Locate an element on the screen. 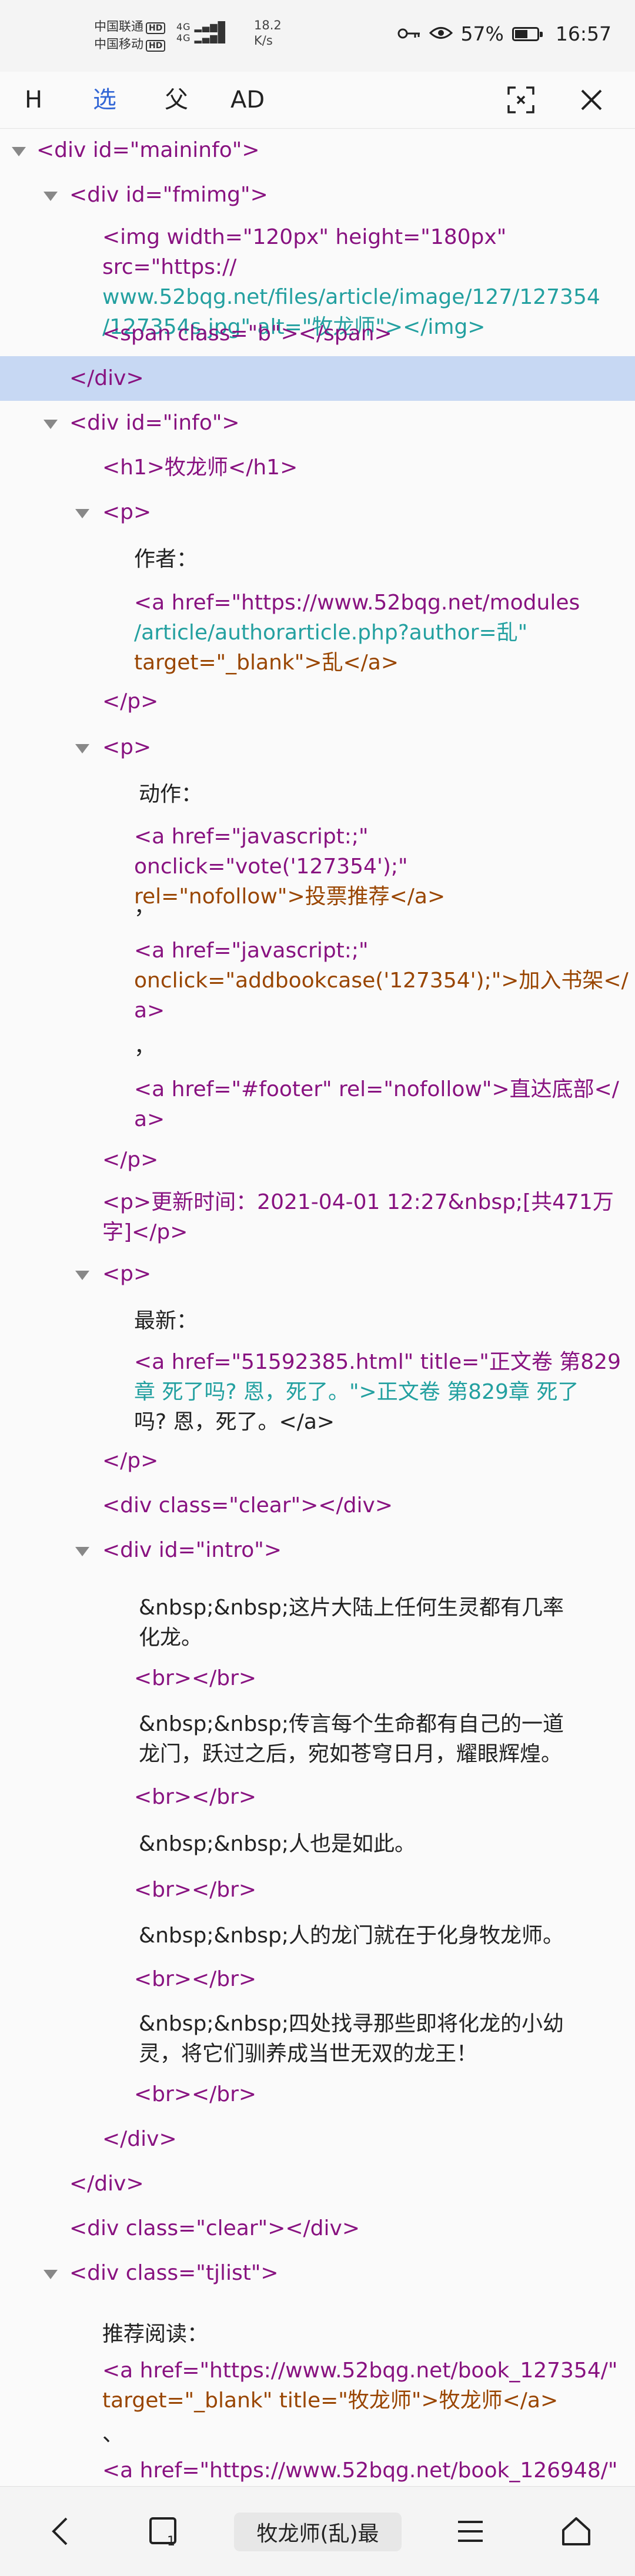 The width and height of the screenshot is (635, 2576). node-text-line: &nbsp;&nbsp;传言每个生命都有自己的一道 is located at coordinates (351, 1724).